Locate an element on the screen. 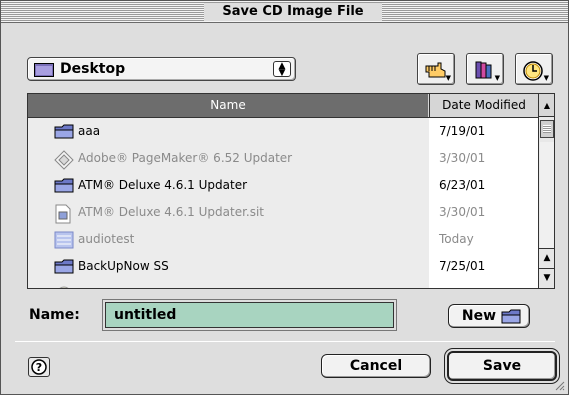  favorites-button: ▼ is located at coordinates (485, 69).